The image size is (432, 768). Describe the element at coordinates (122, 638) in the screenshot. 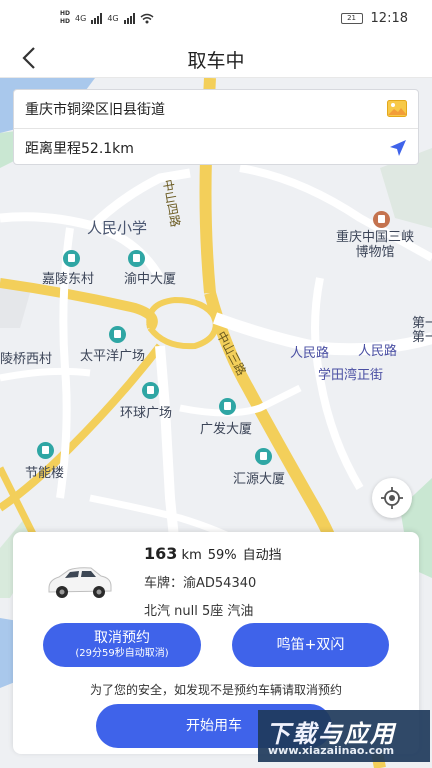

I see `cancel-label: 取消预约` at that location.